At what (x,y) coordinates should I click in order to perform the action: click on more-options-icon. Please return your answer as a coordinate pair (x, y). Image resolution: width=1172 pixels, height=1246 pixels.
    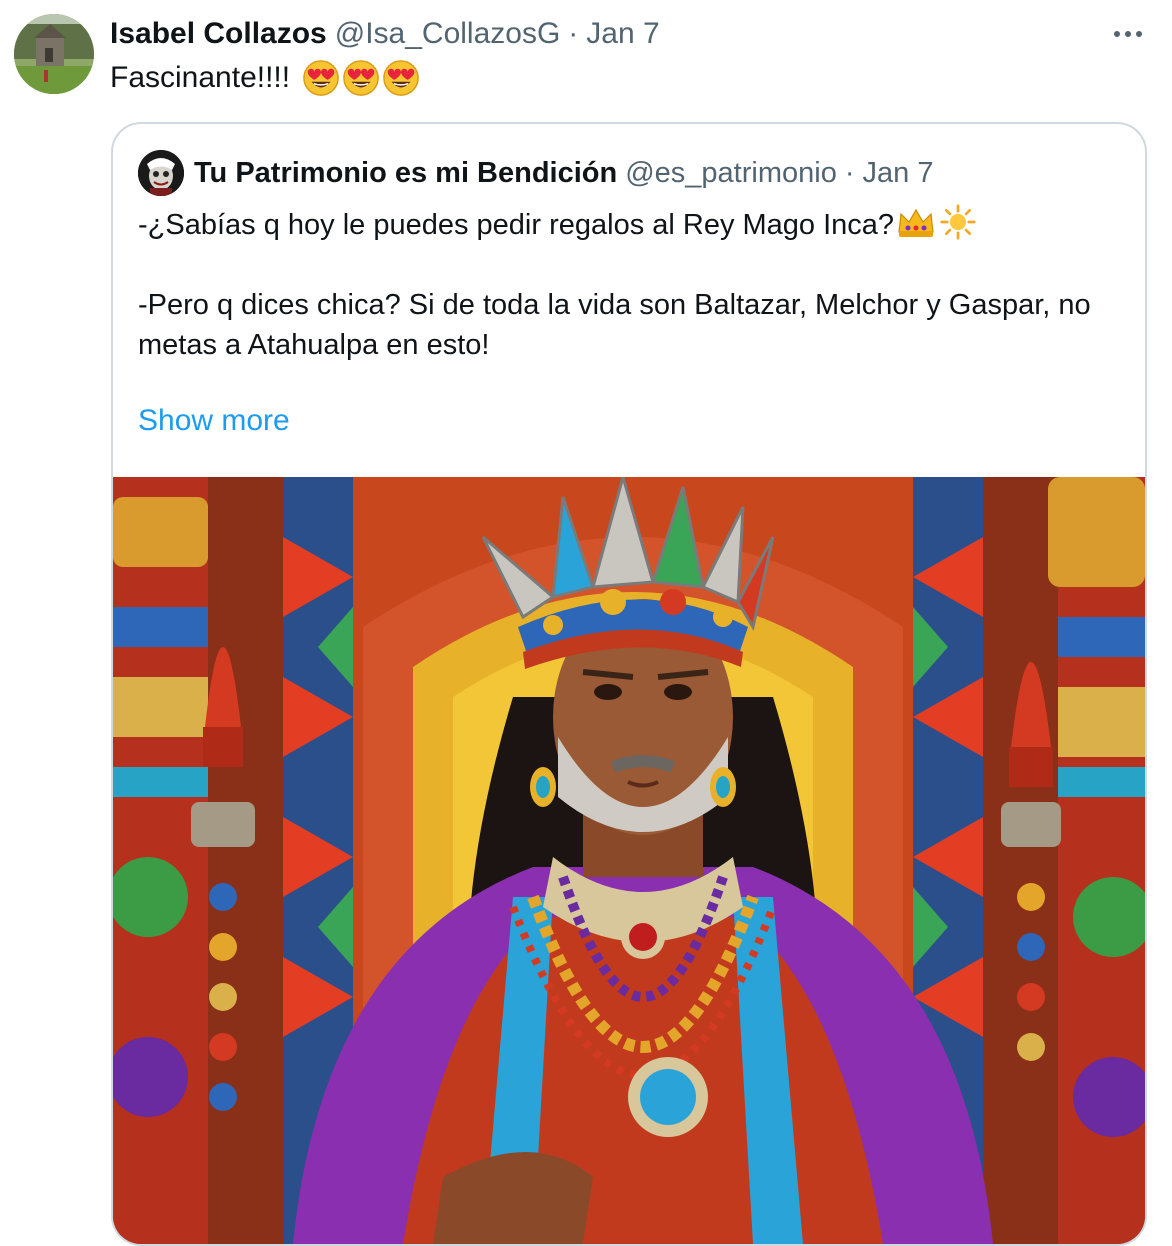
    Looking at the image, I should click on (1128, 34).